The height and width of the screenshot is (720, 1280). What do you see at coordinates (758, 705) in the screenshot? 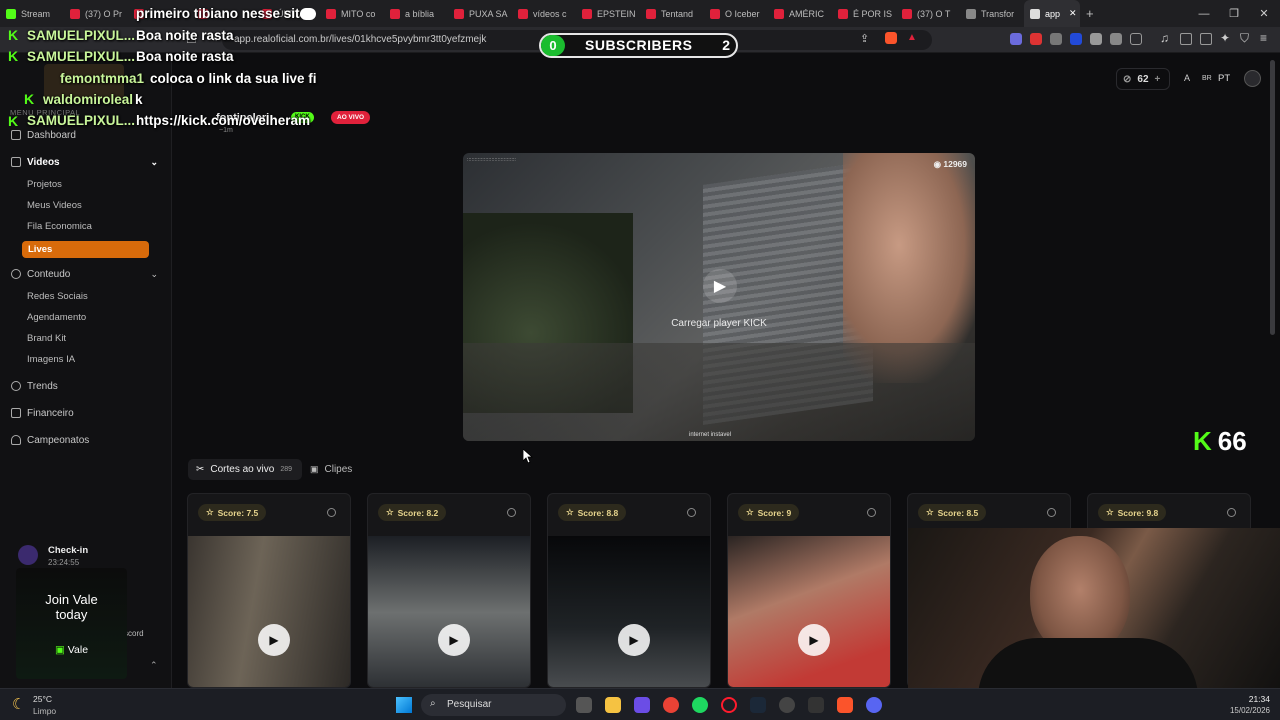
I see `steam-icon` at bounding box center [758, 705].